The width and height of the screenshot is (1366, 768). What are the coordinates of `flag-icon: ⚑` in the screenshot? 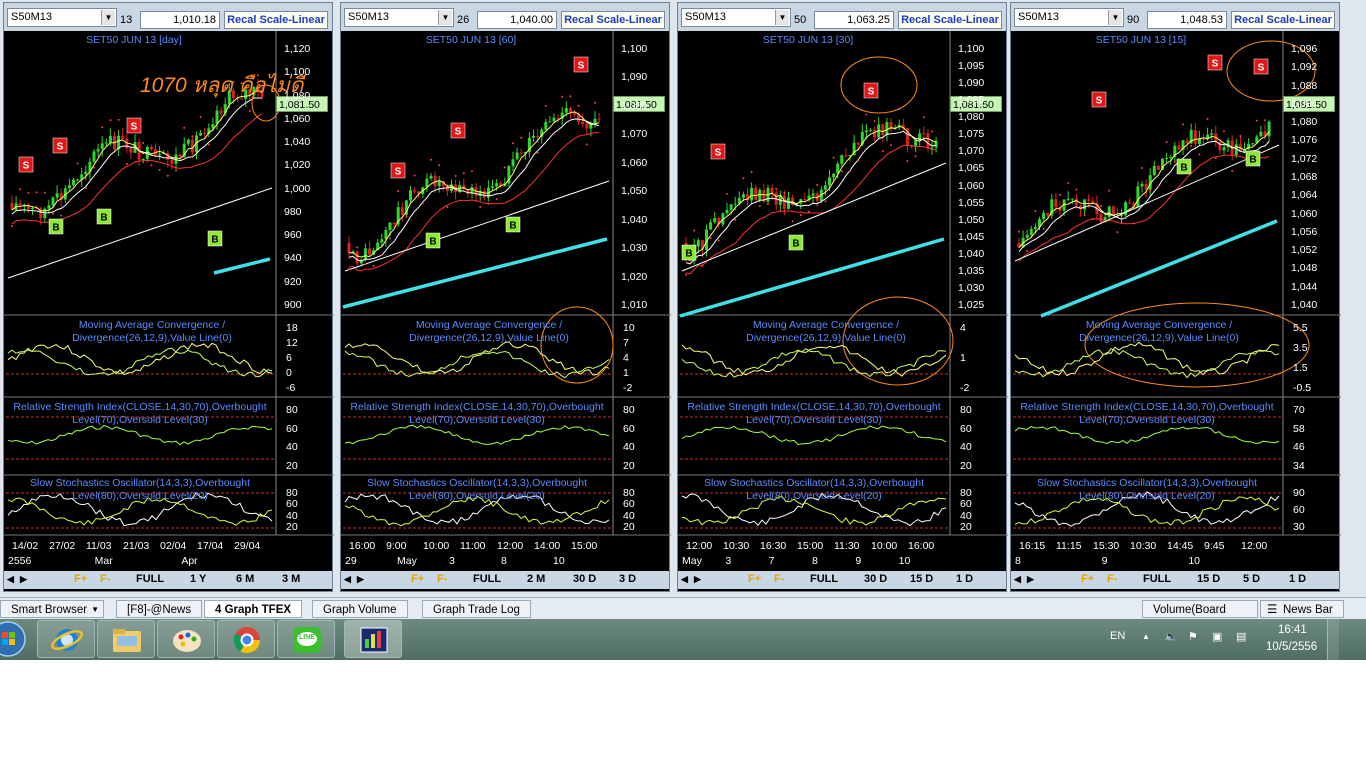 It's located at (1193, 636).